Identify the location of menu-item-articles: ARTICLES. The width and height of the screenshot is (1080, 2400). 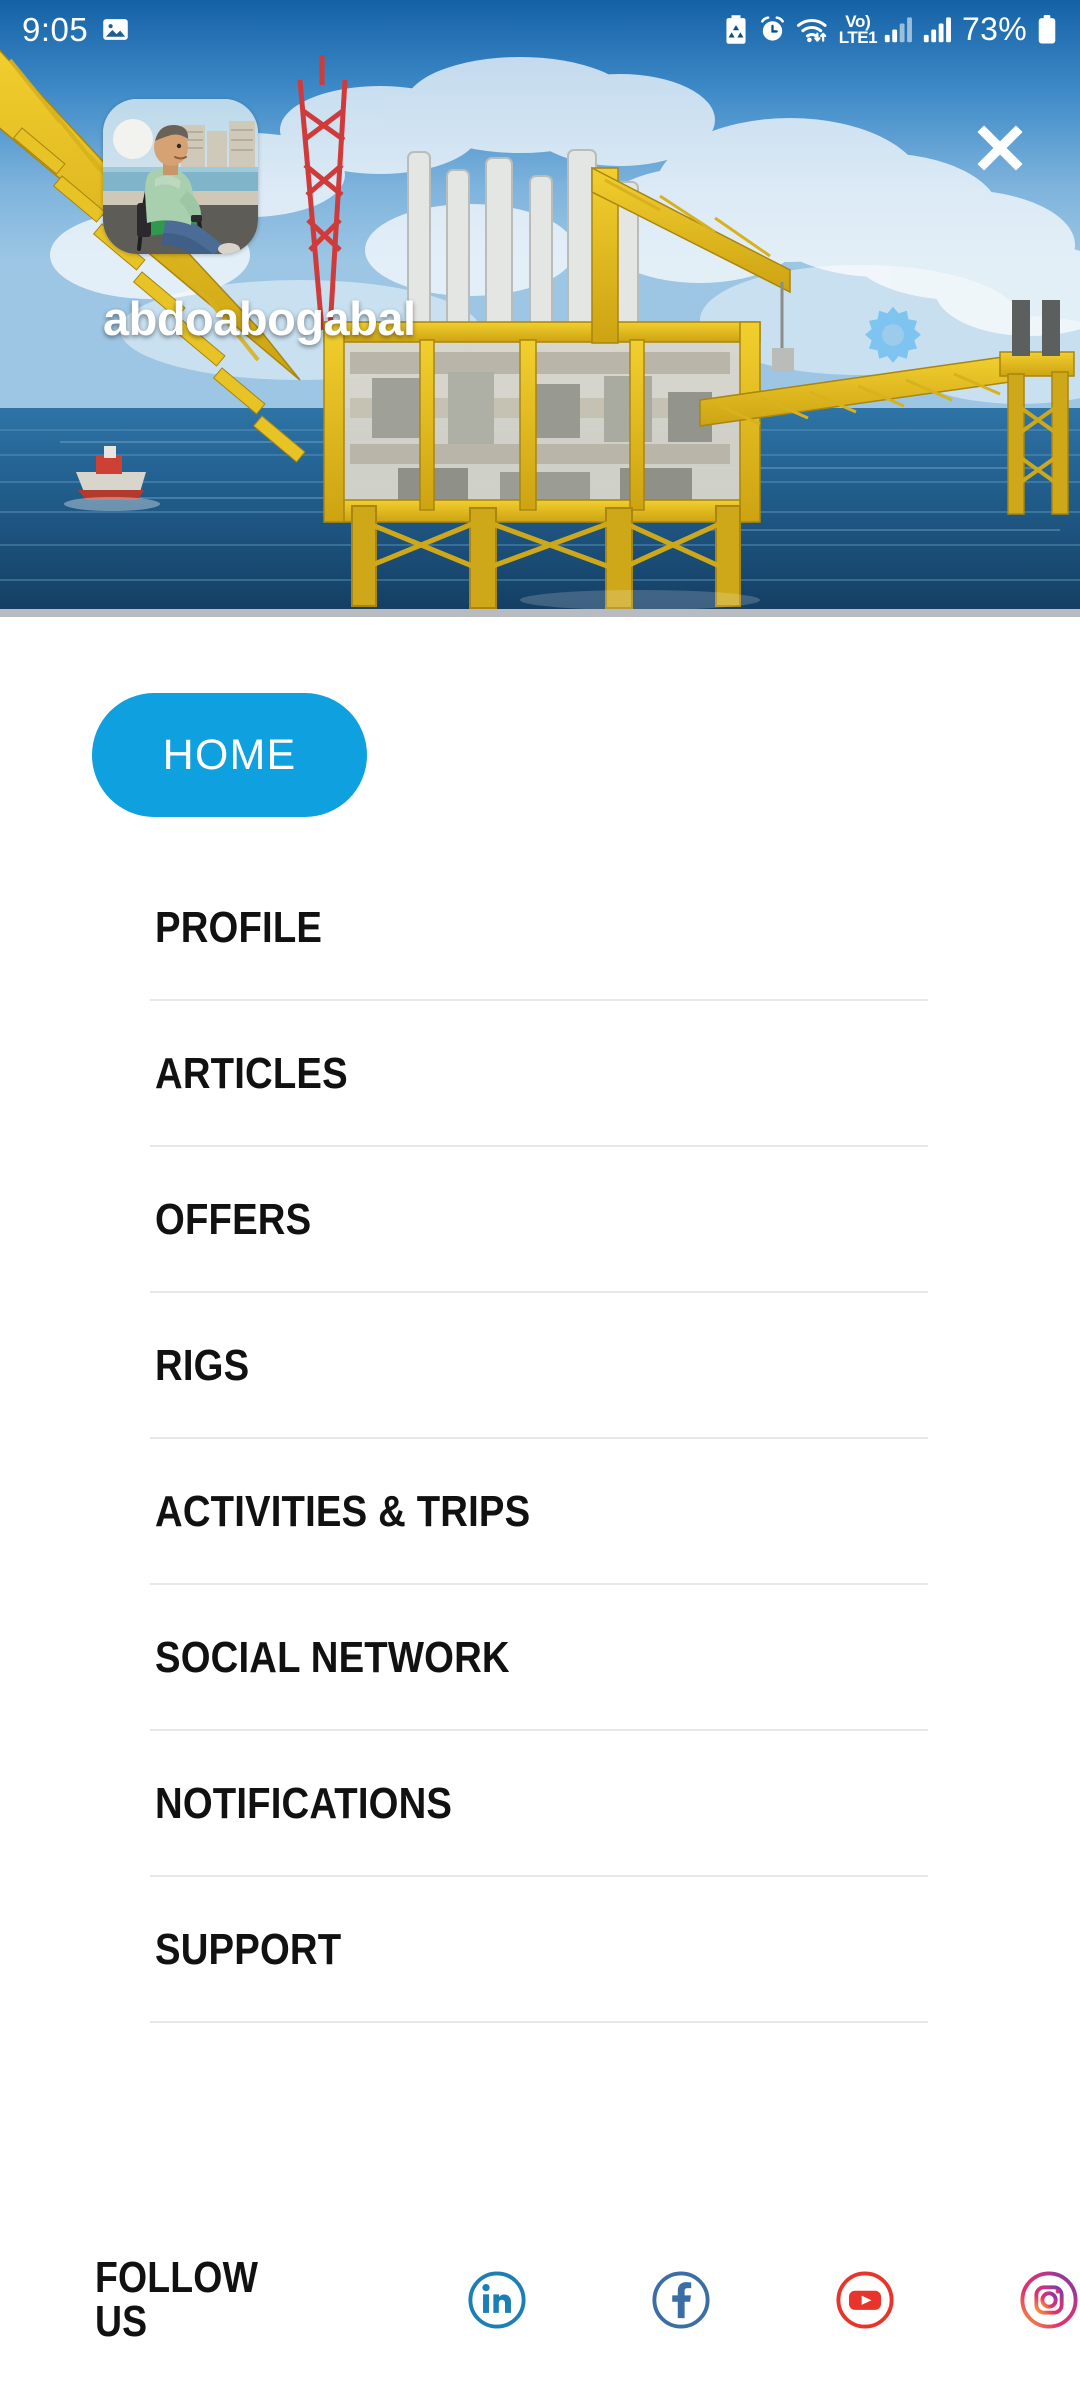
(540, 1074).